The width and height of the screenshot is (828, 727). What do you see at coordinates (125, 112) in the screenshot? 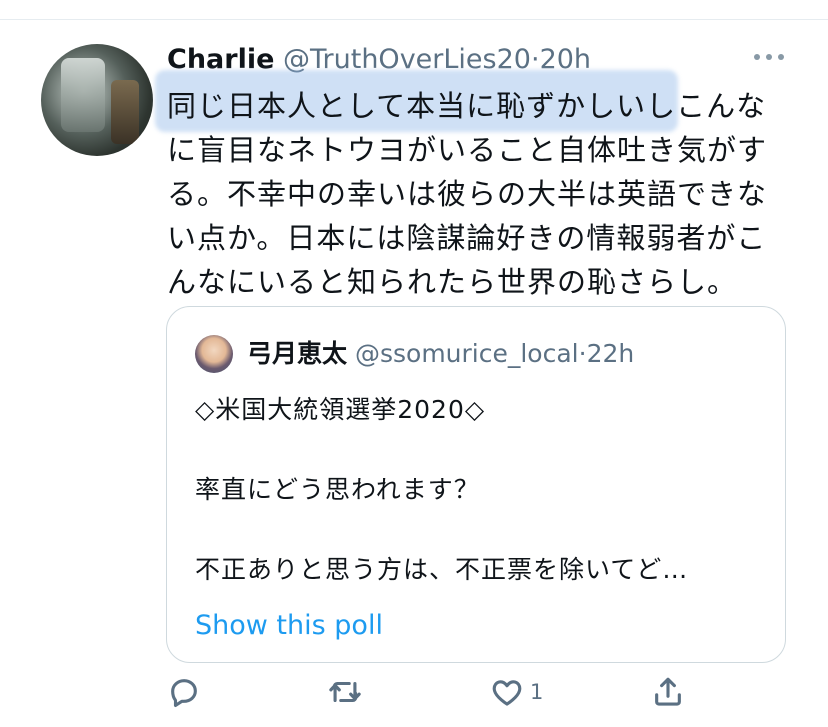
I see `avatar-bottle-shape` at bounding box center [125, 112].